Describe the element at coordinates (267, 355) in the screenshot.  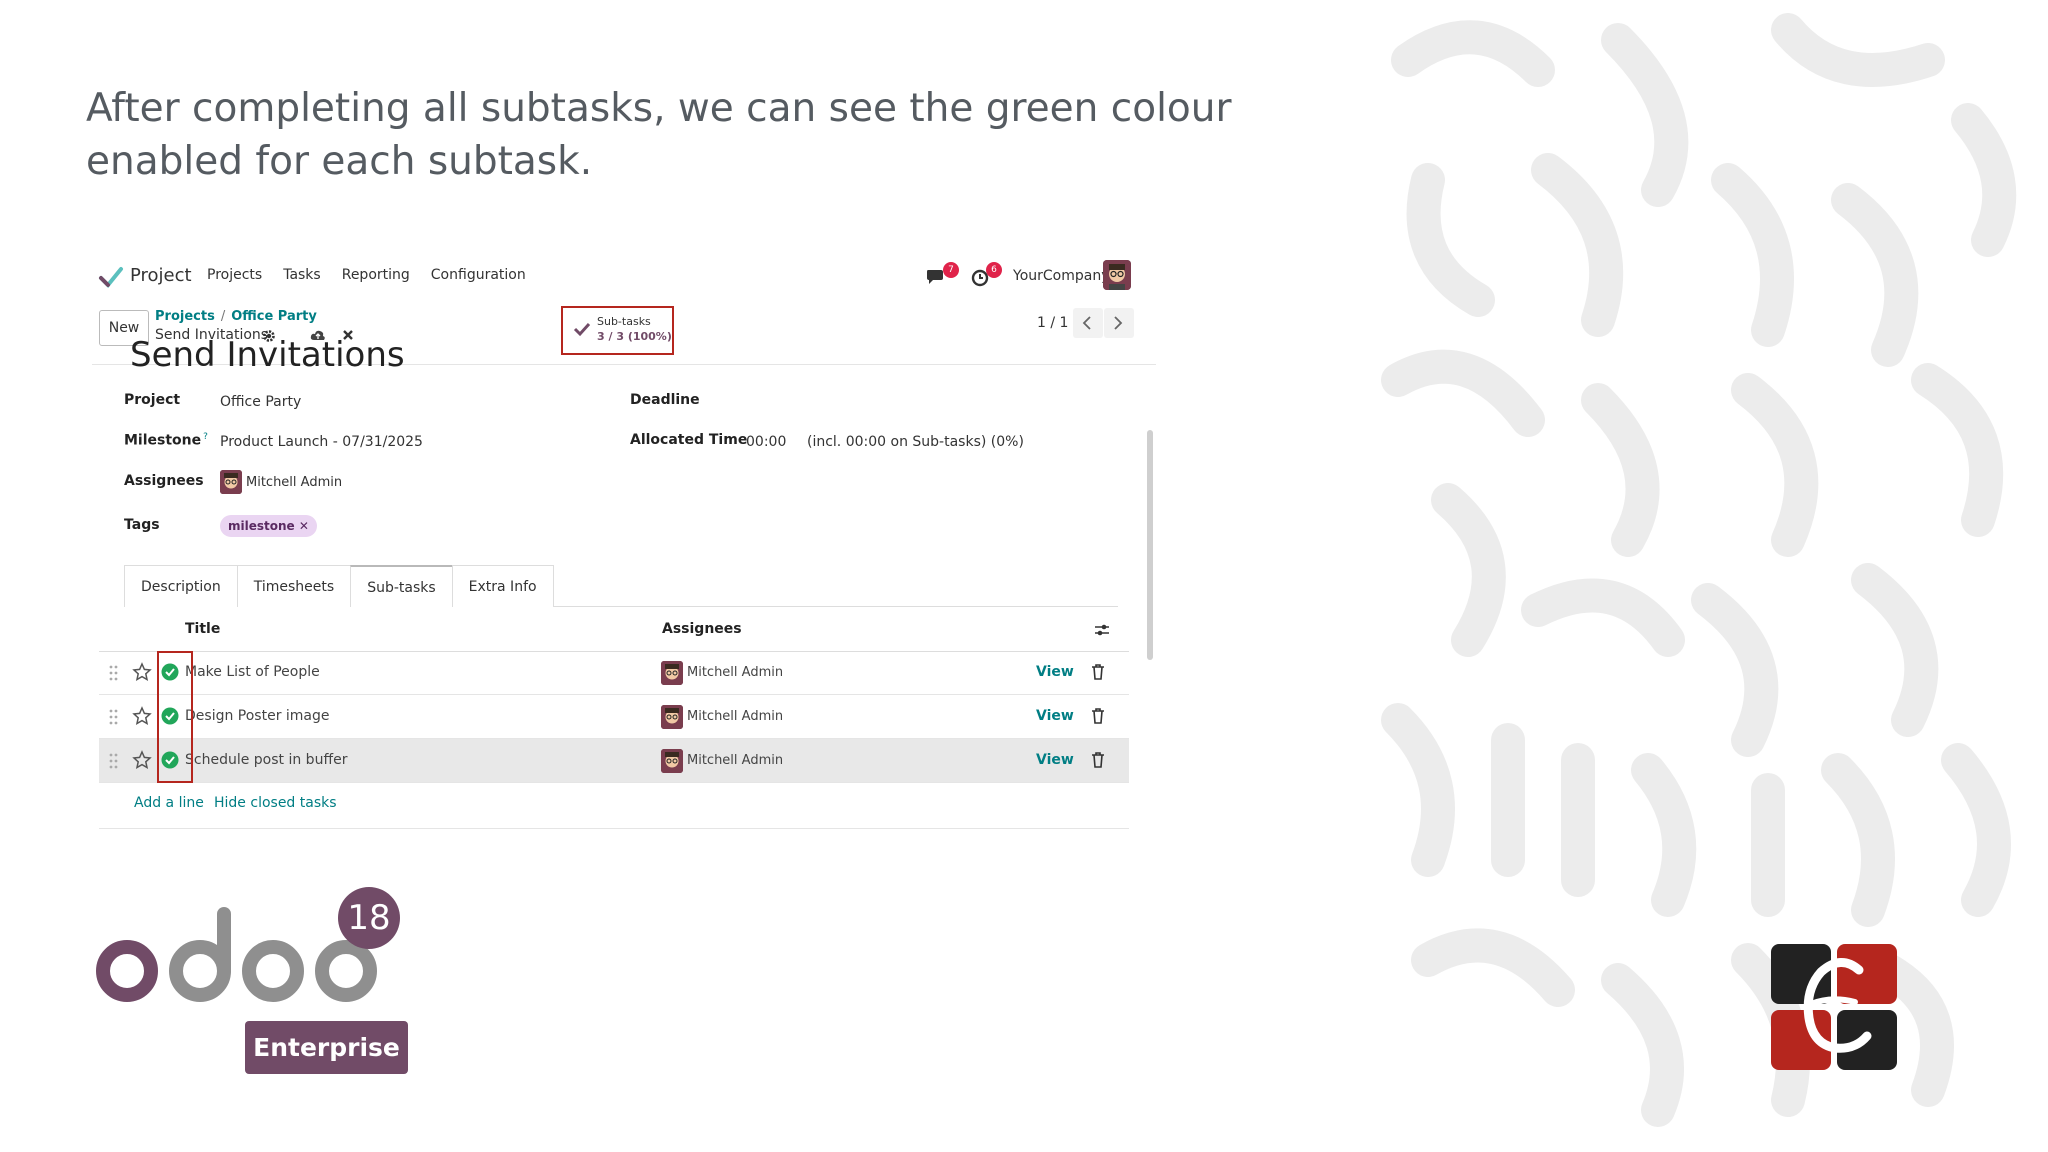
I see `task-title: Send Invitations` at that location.